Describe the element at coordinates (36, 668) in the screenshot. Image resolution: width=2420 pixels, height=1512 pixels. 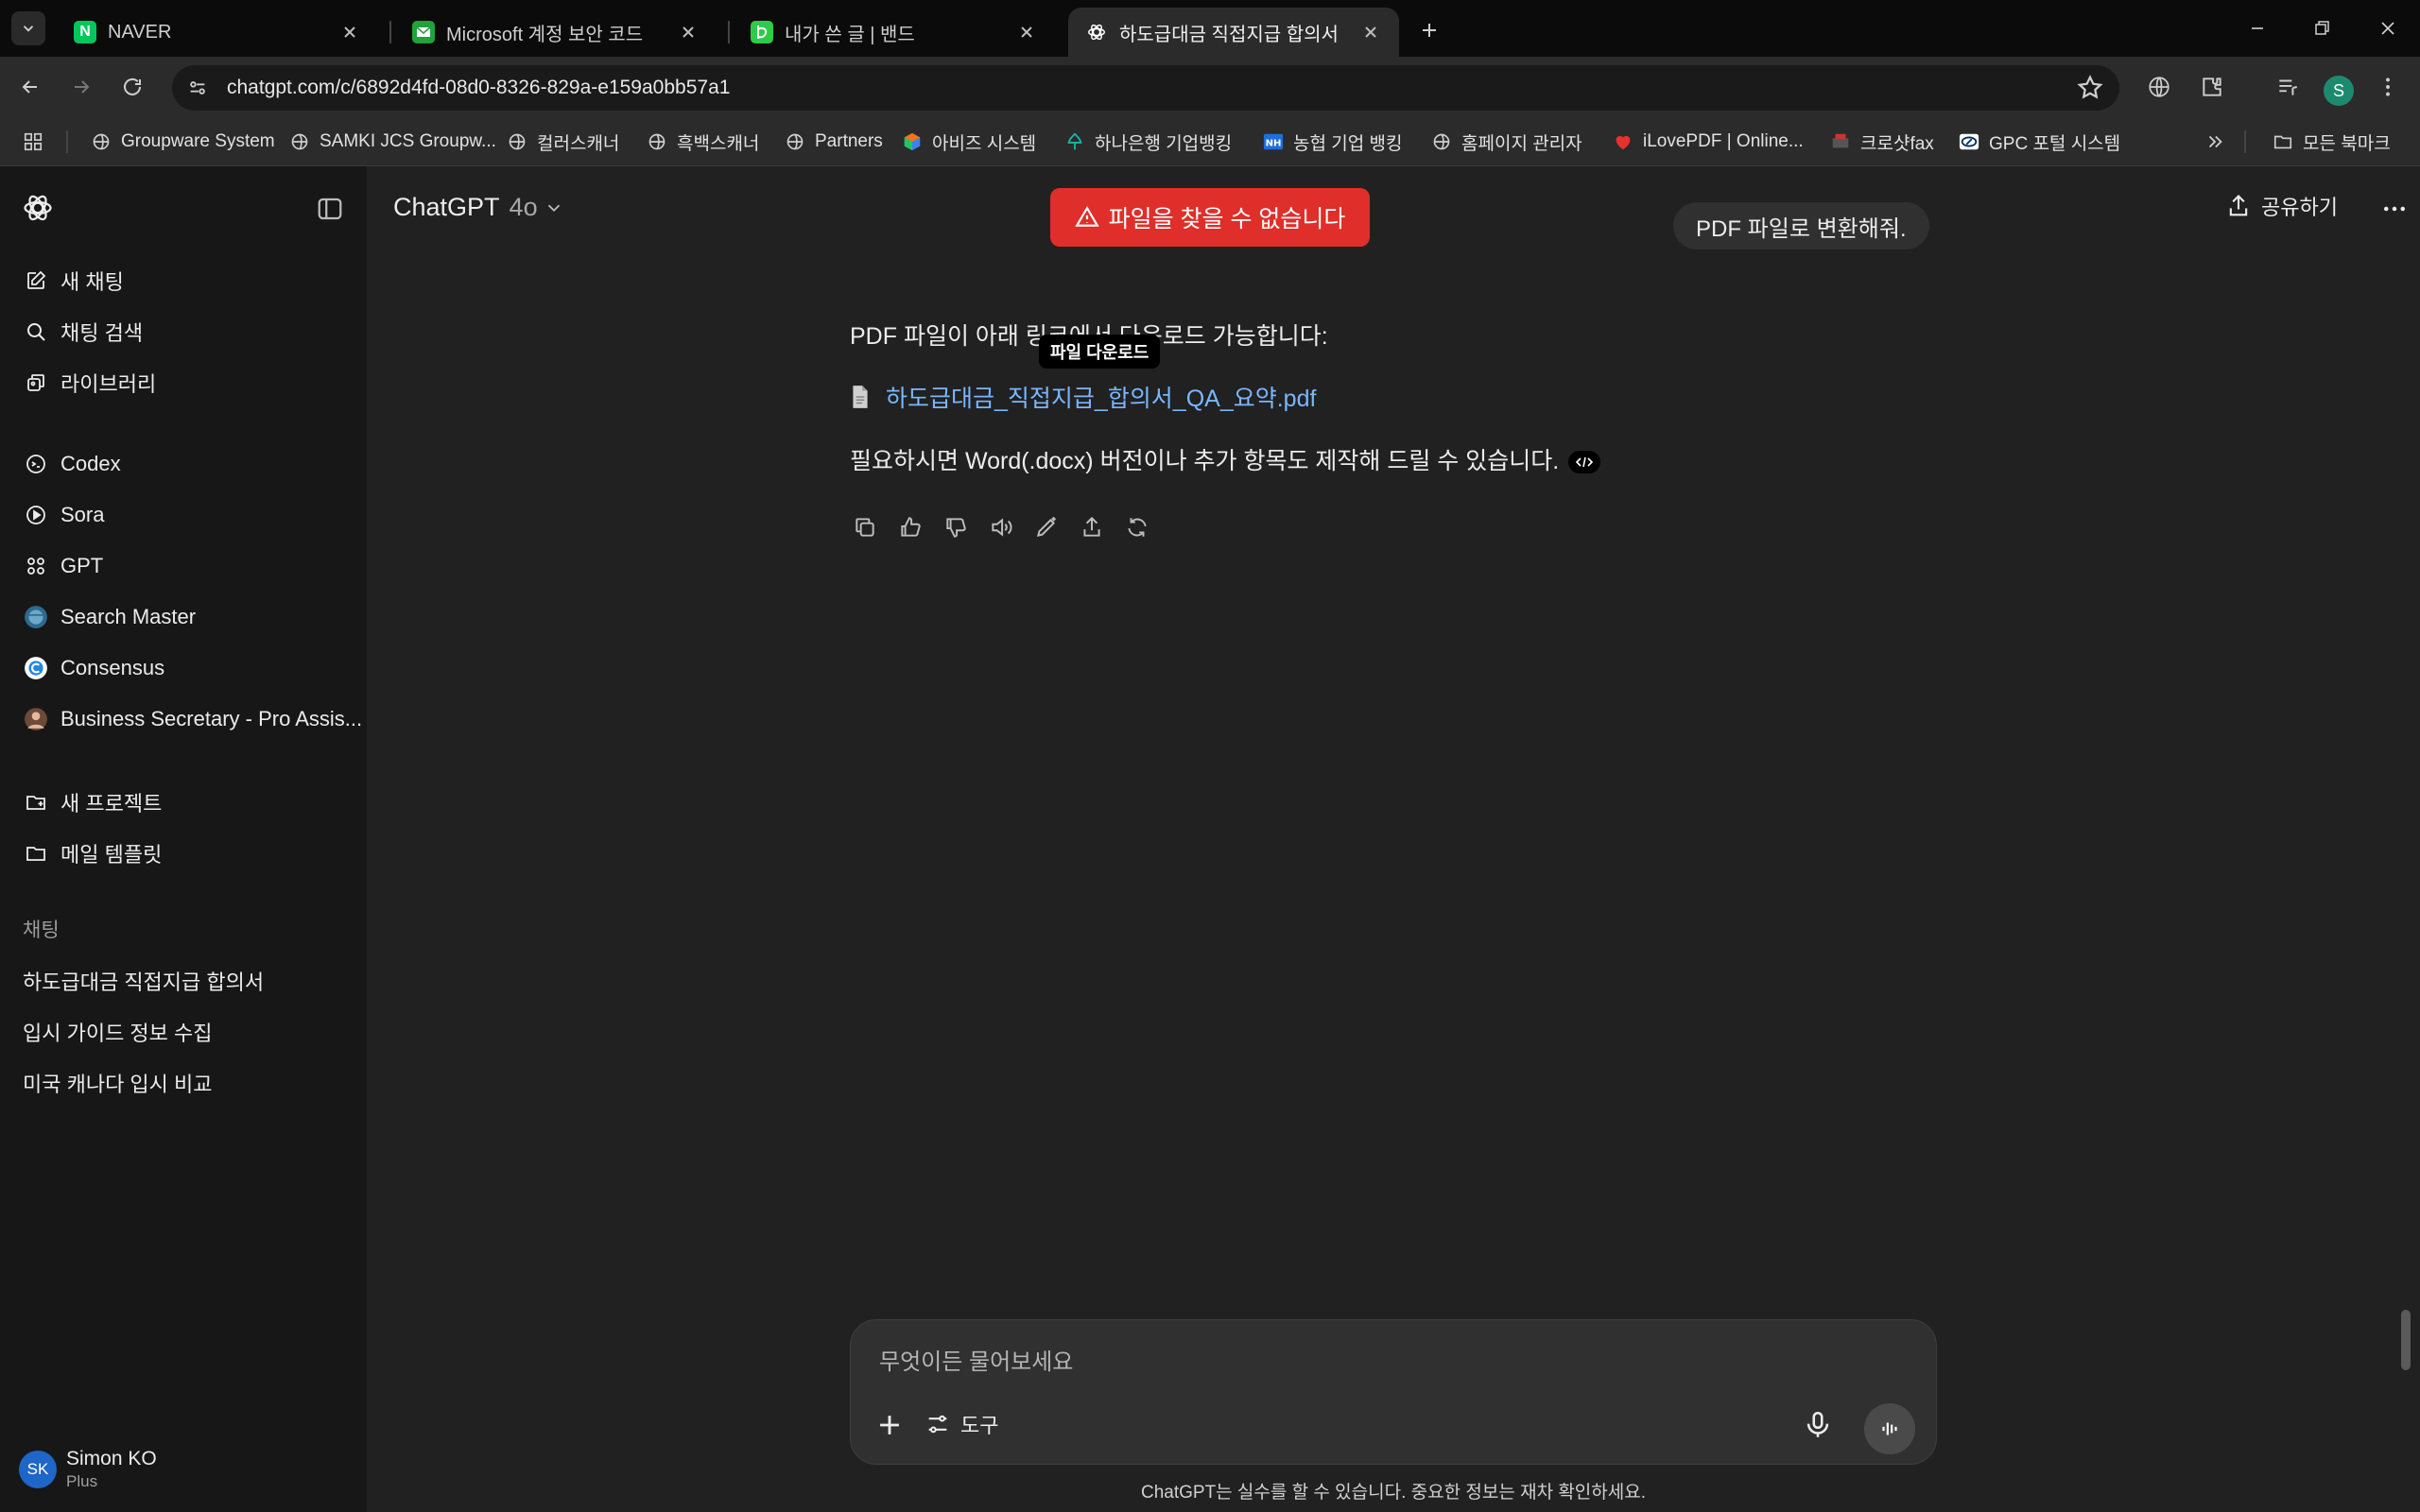
I see `consensus-icon` at that location.